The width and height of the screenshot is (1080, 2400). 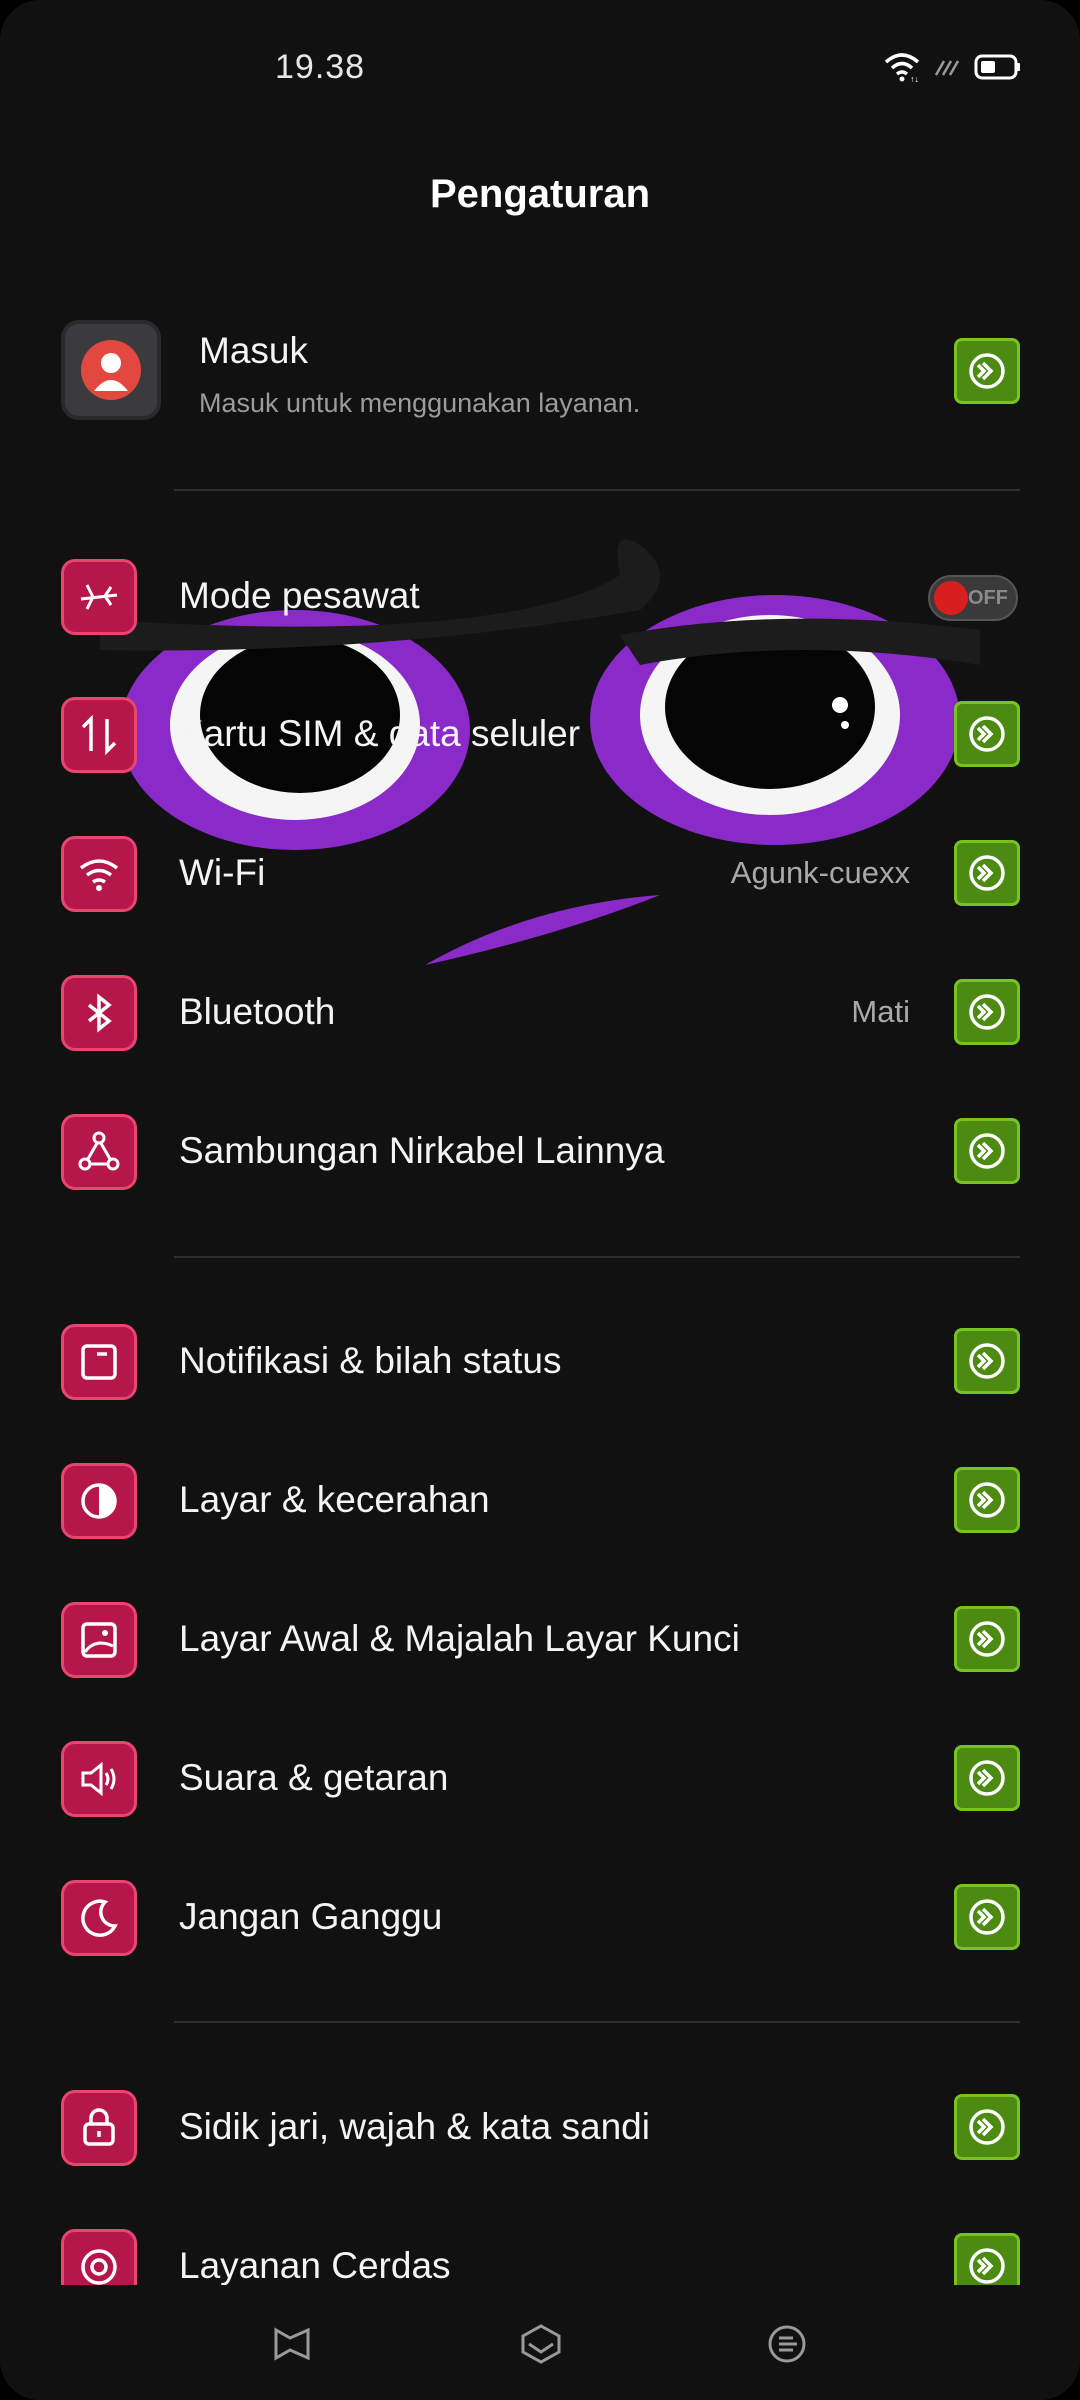 What do you see at coordinates (787, 2344) in the screenshot?
I see `recents-icon` at bounding box center [787, 2344].